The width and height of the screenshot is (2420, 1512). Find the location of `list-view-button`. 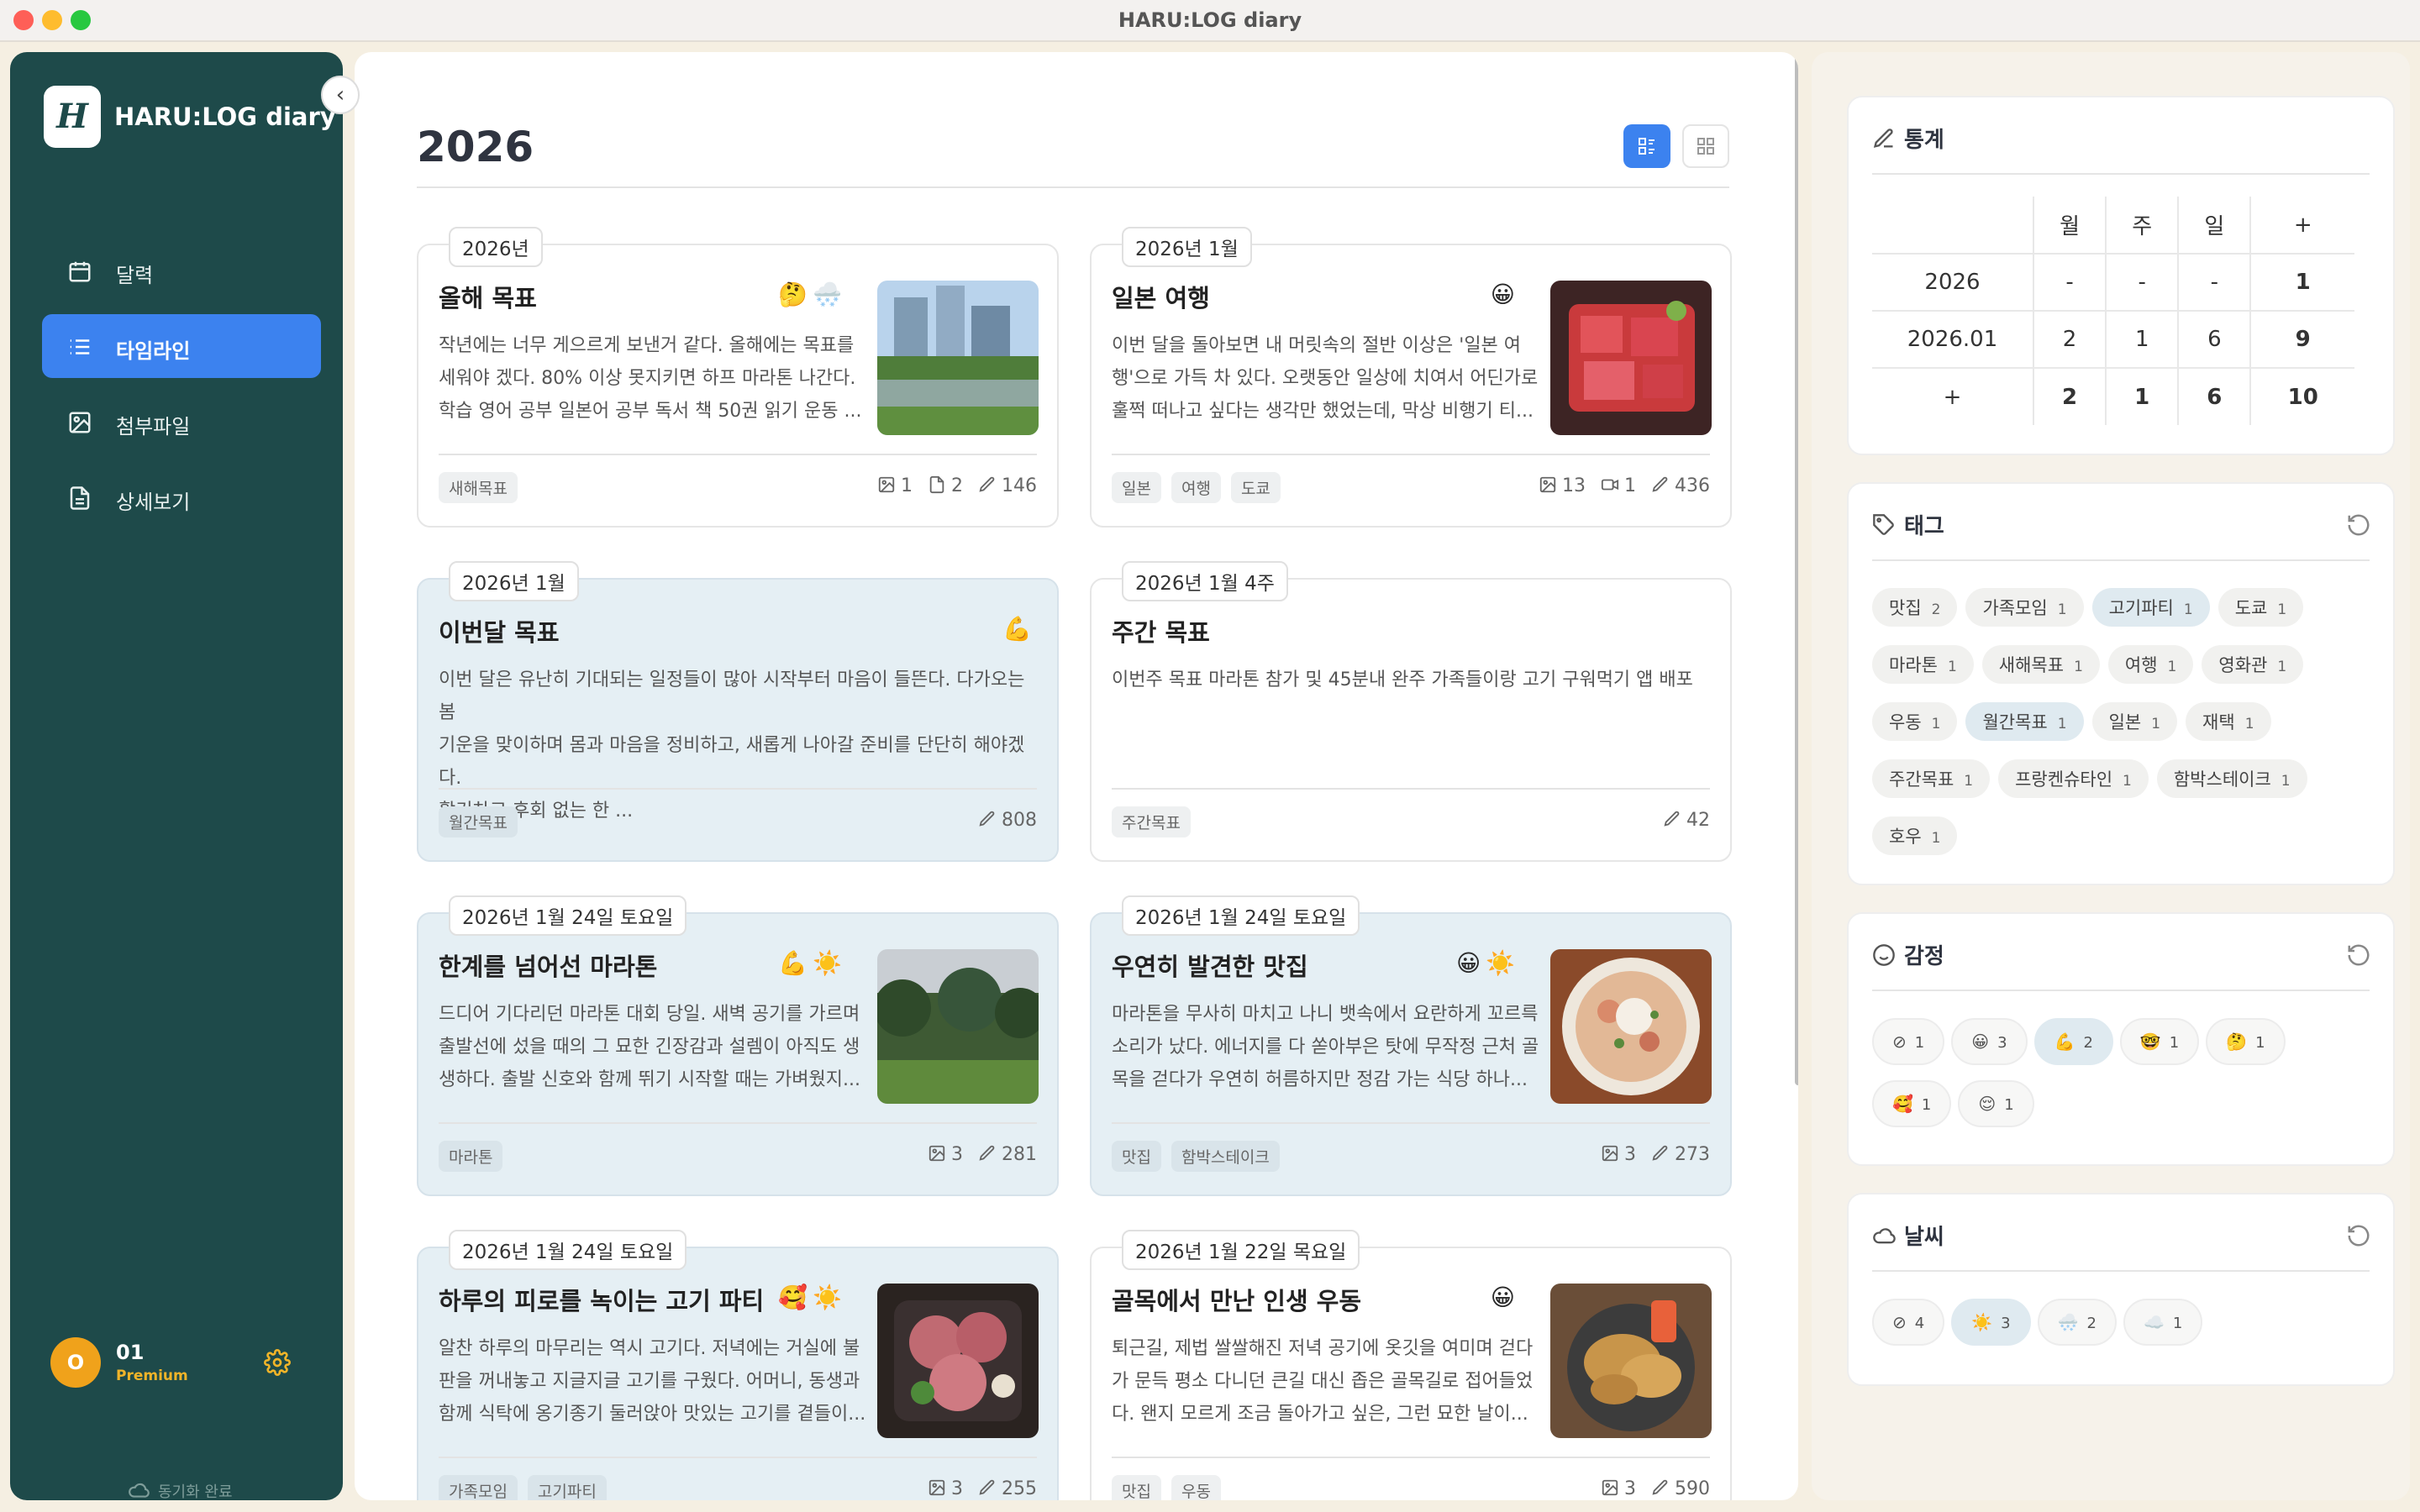

list-view-button is located at coordinates (1647, 146).